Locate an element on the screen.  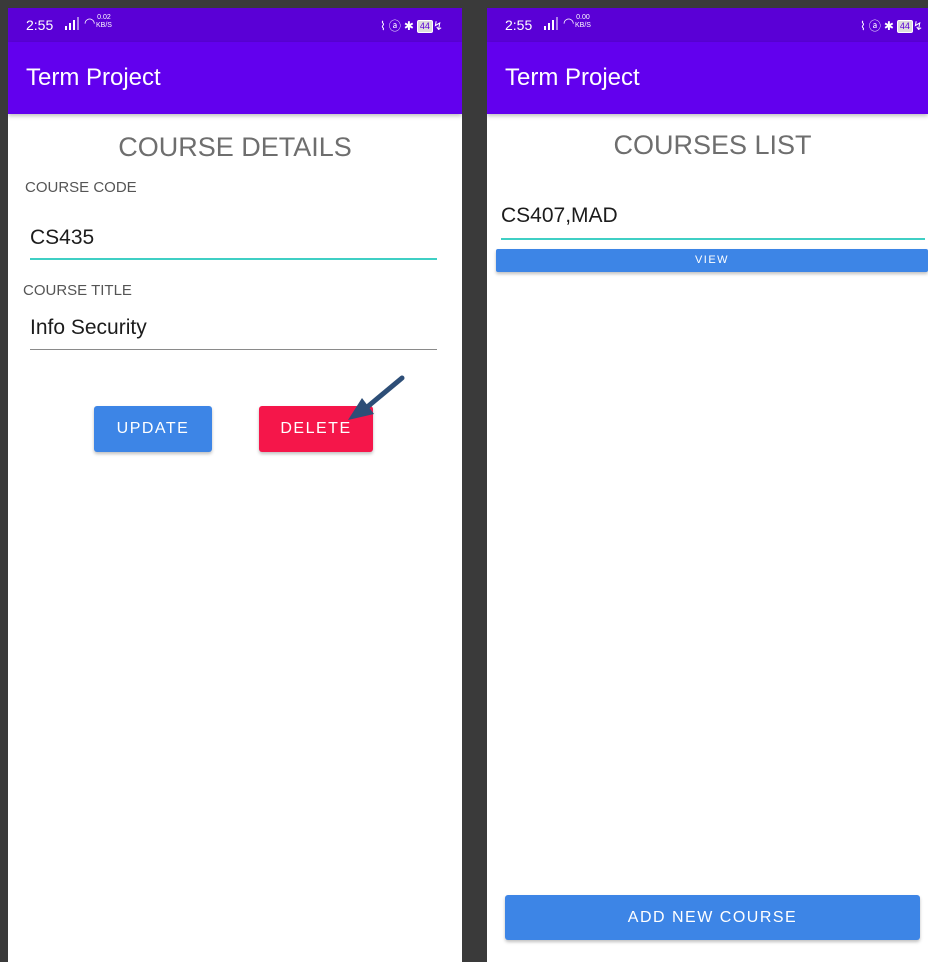
network-speed-value: 0.00 is located at coordinates (583, 17).